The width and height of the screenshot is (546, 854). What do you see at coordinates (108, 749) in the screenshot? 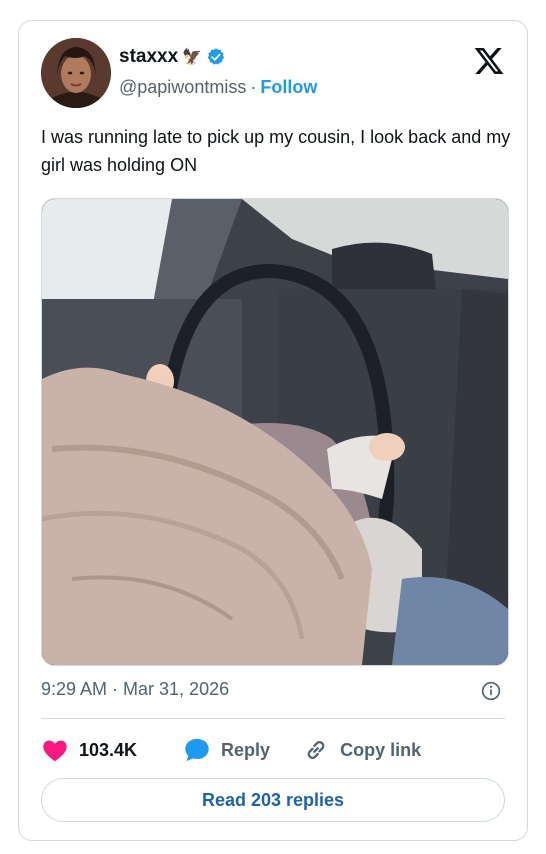
I see `like-count: 103.4K` at bounding box center [108, 749].